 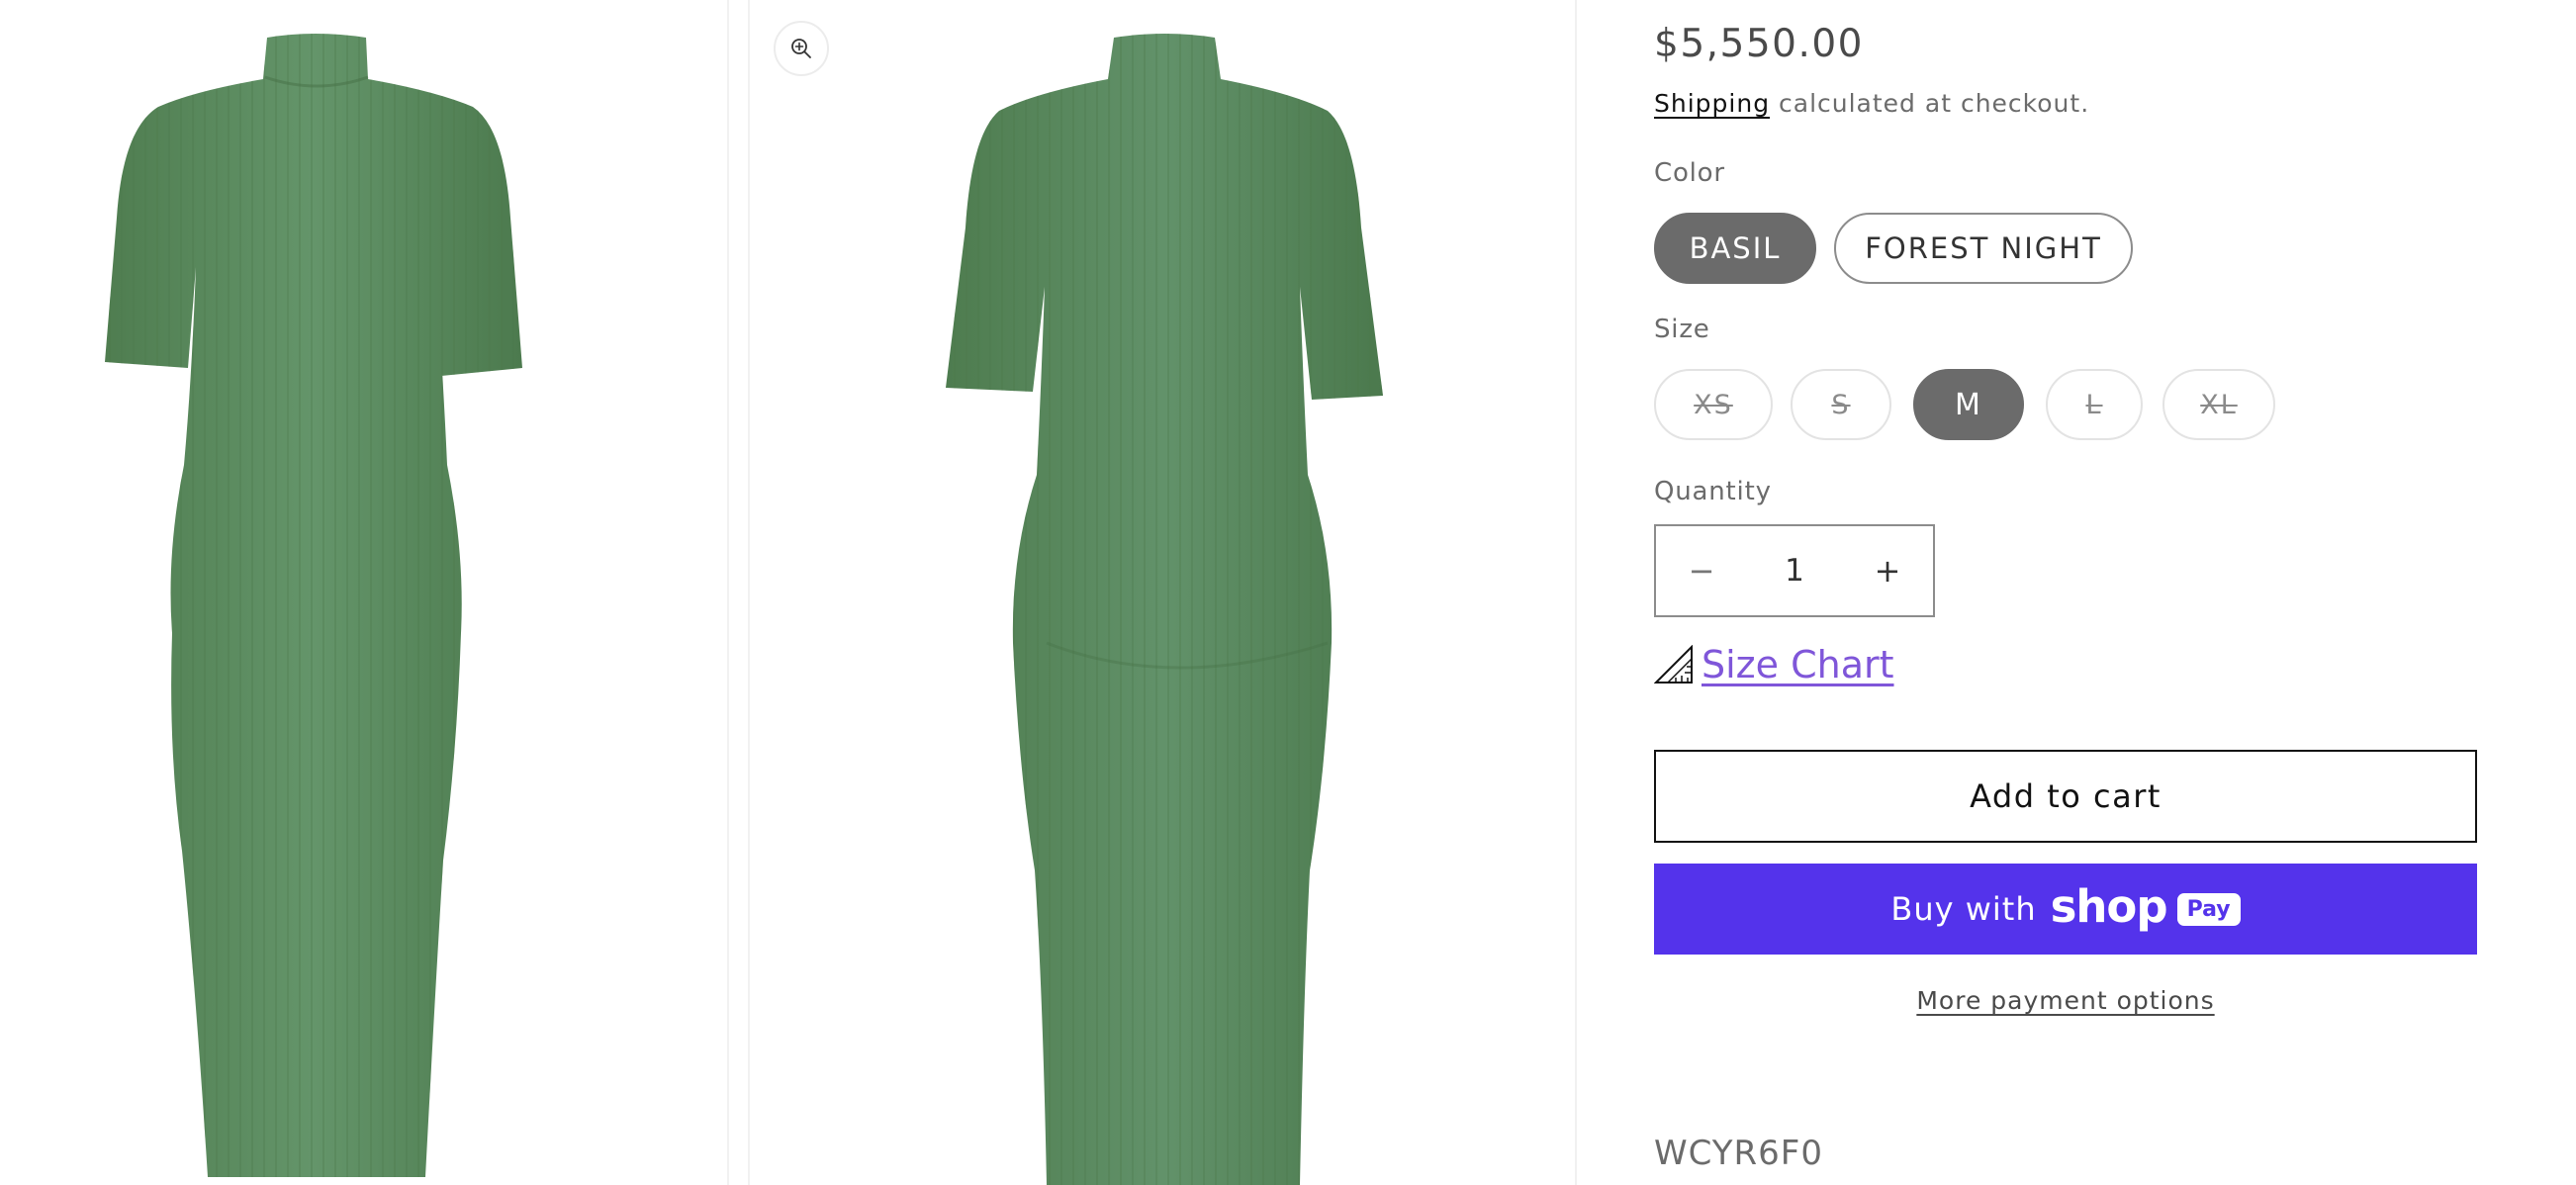 I want to click on color-option-label: BASIL, so click(x=1736, y=248).